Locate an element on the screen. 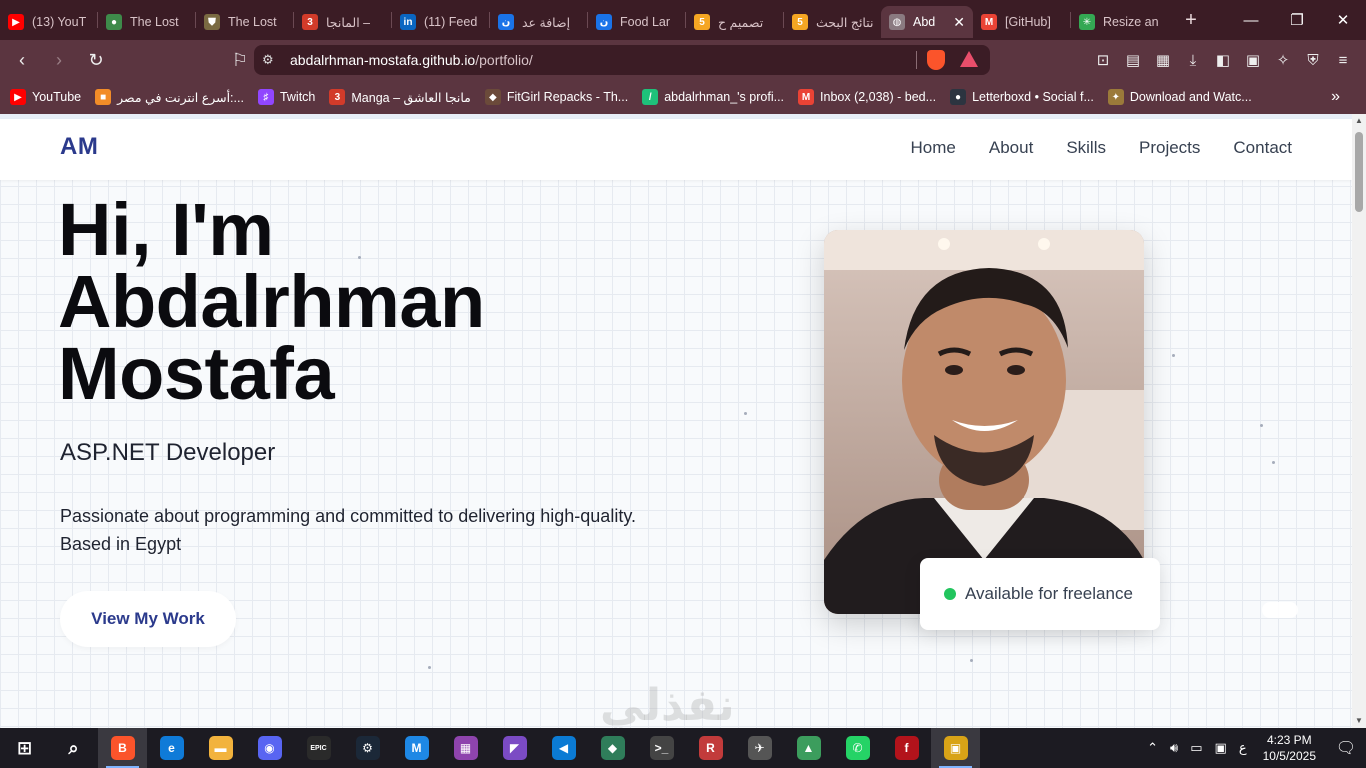 This screenshot has width=1366, height=768. vscode-app: ◀ is located at coordinates (563, 748).